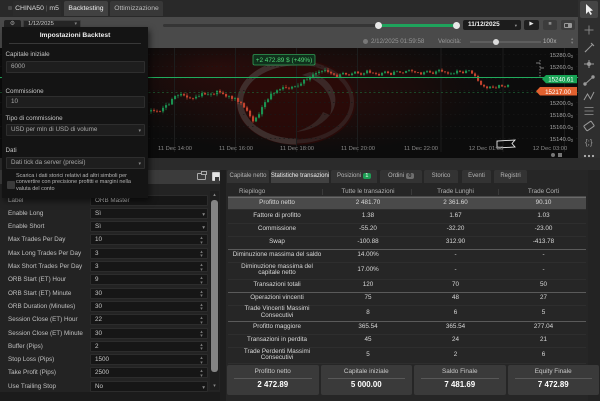 This screenshot has height=401, width=600. What do you see at coordinates (562, 68) in the screenshot?
I see `svg-text: 15260.00` at bounding box center [562, 68].